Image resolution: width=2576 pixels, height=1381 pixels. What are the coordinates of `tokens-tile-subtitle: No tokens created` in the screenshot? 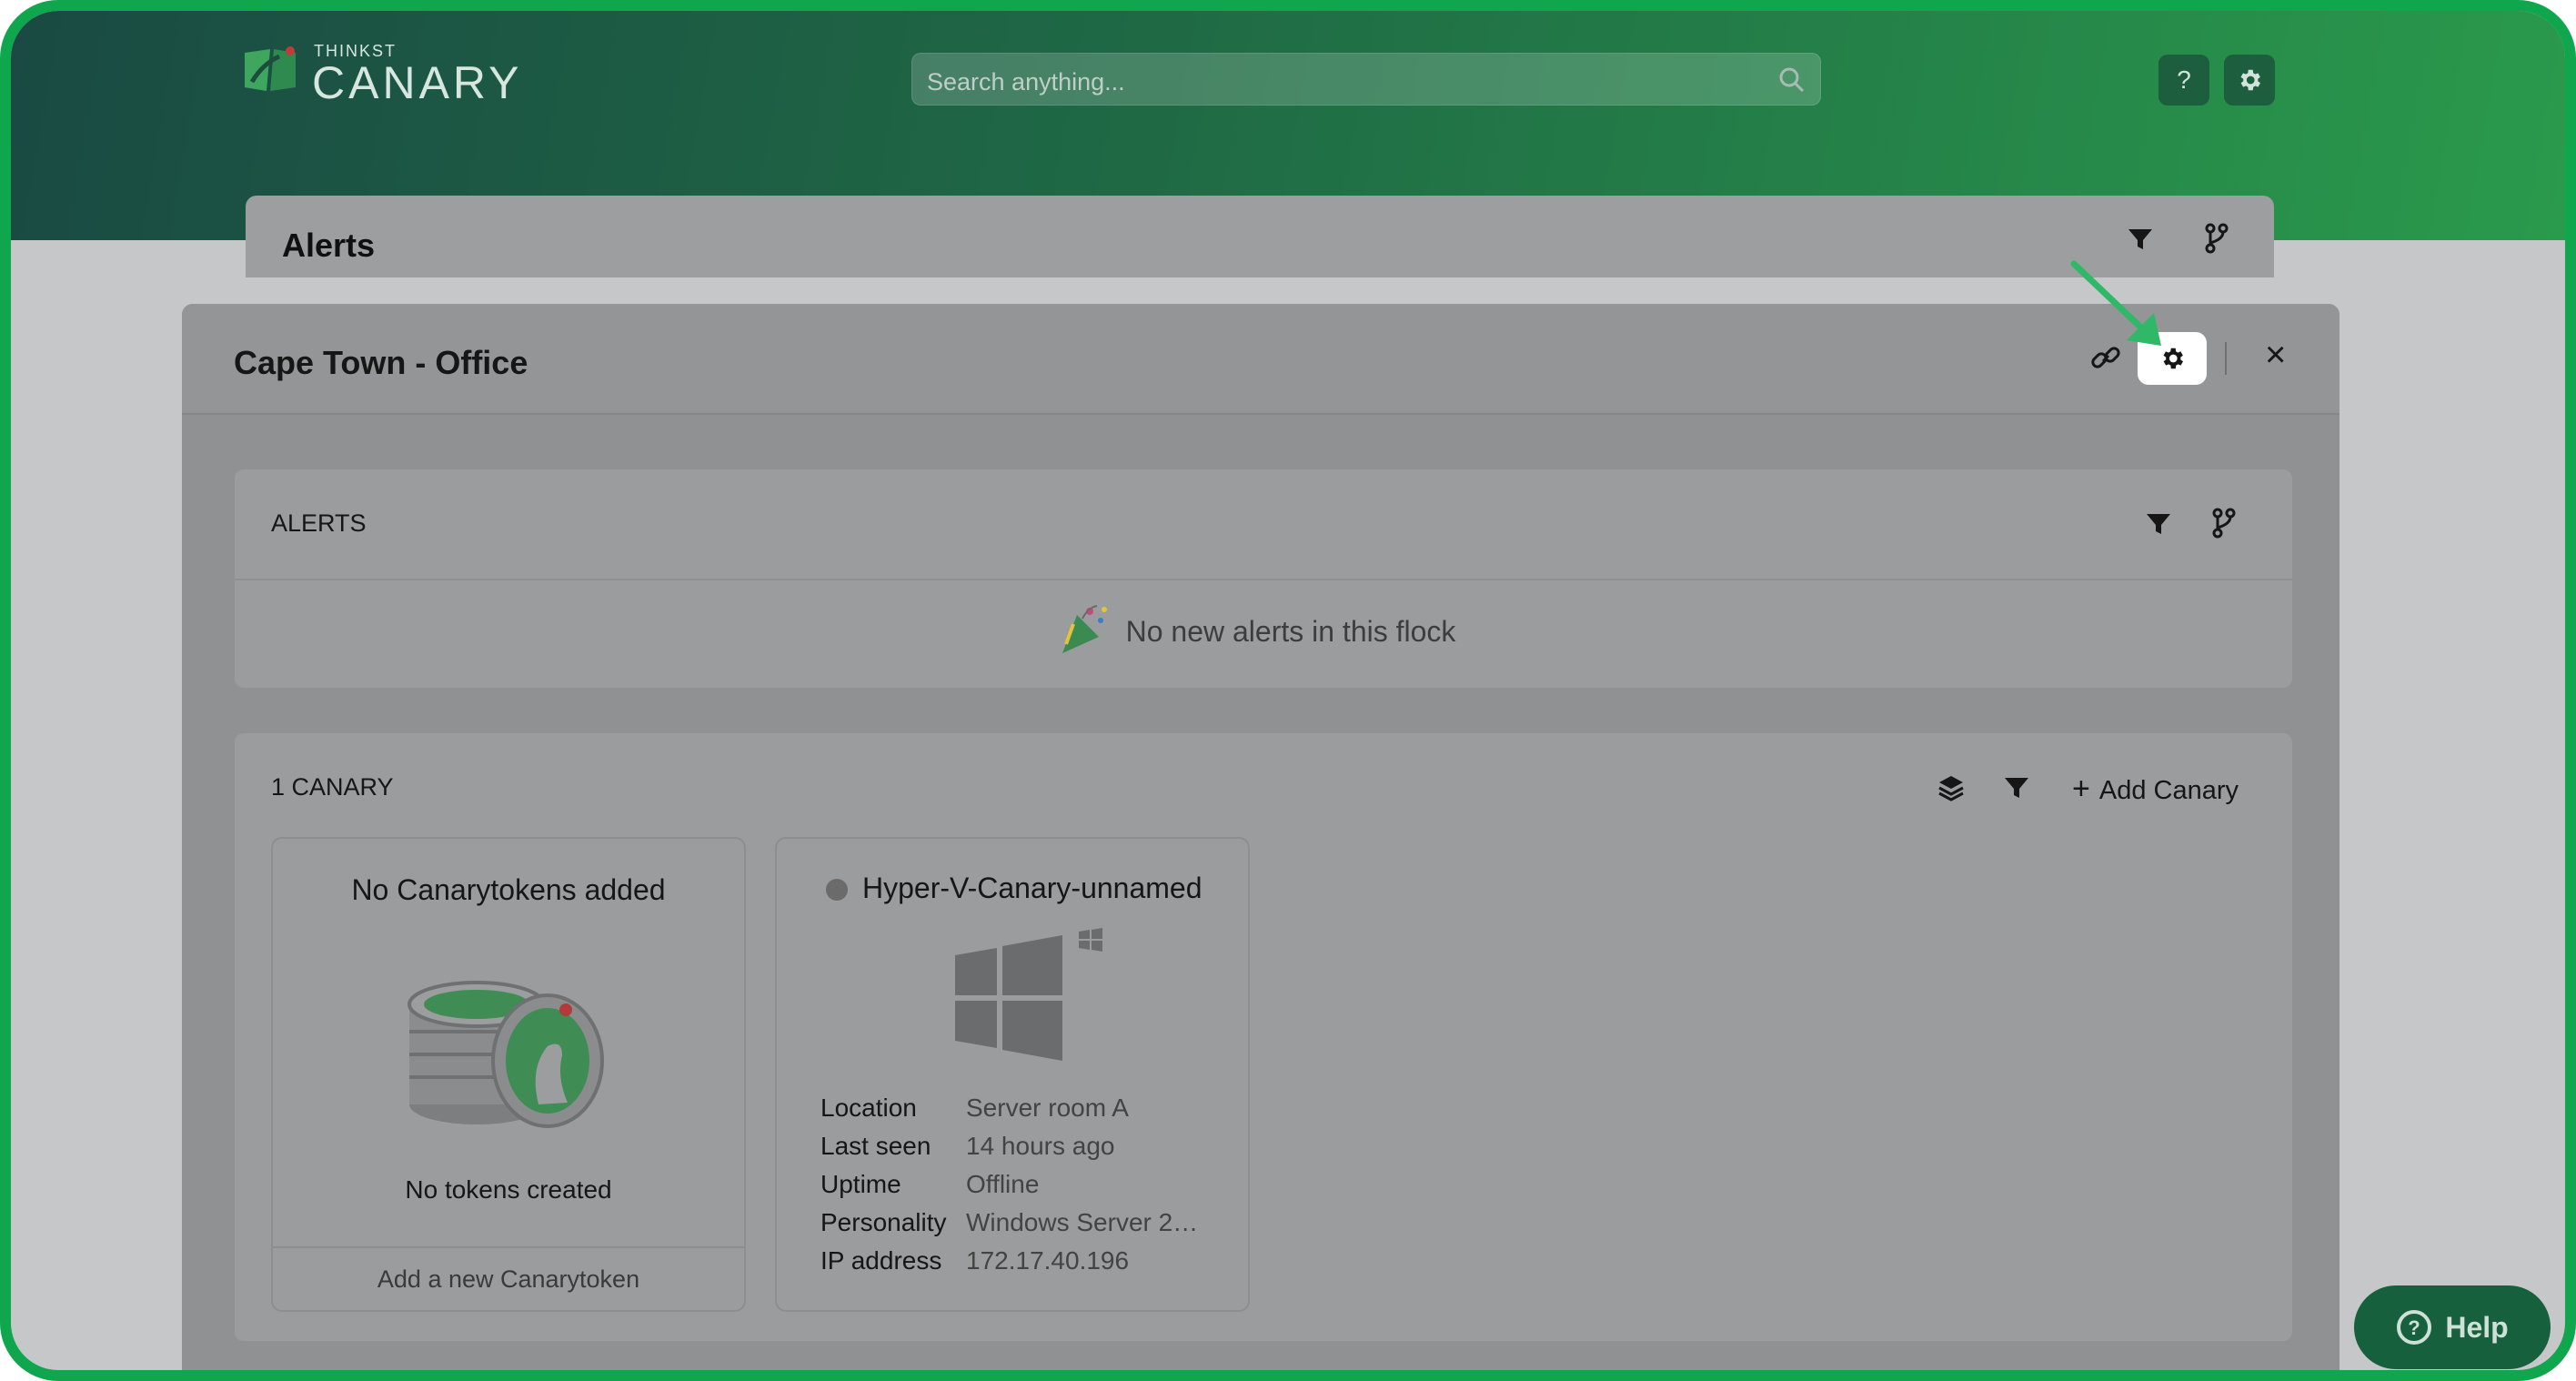 It's located at (508, 1189).